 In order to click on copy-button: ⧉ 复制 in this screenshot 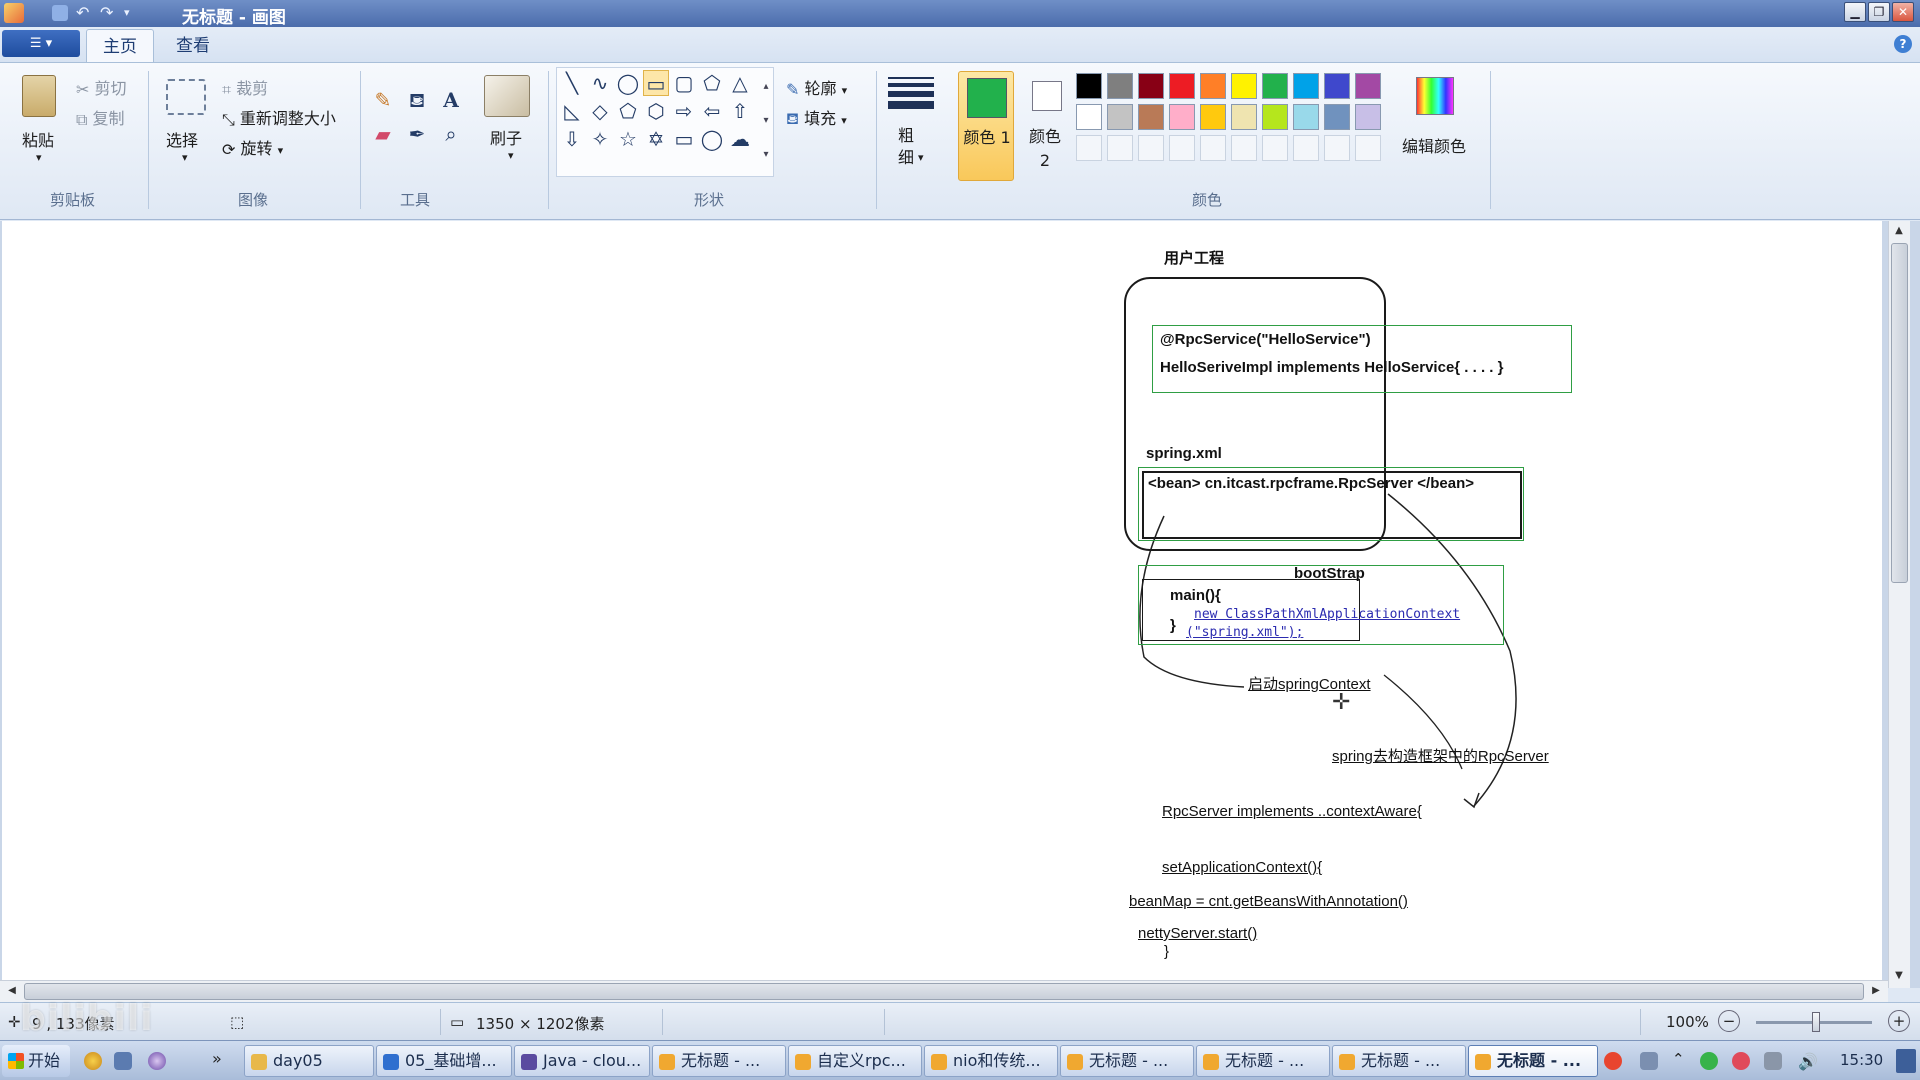, I will do `click(100, 117)`.